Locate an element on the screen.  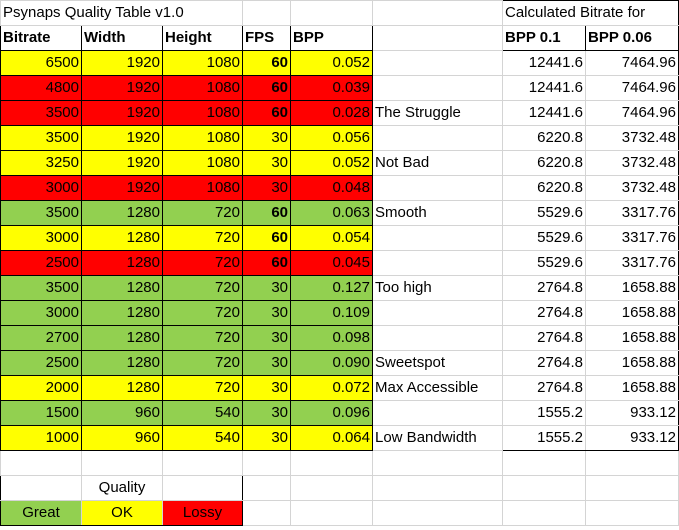
data-cell: 0.054 is located at coordinates (331, 238).